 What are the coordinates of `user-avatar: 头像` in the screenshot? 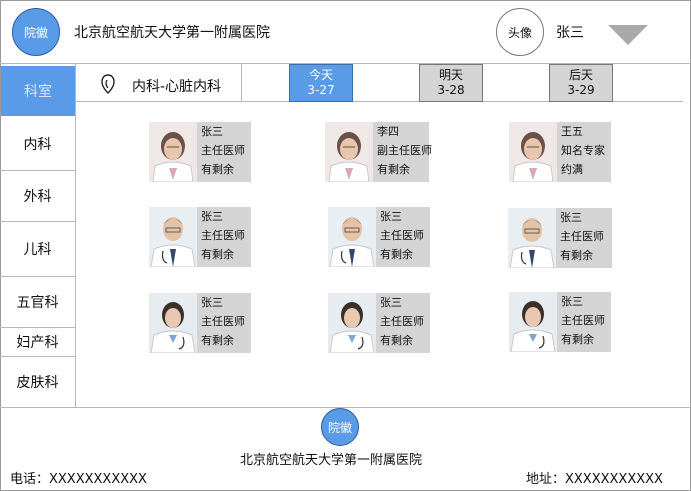 It's located at (520, 32).